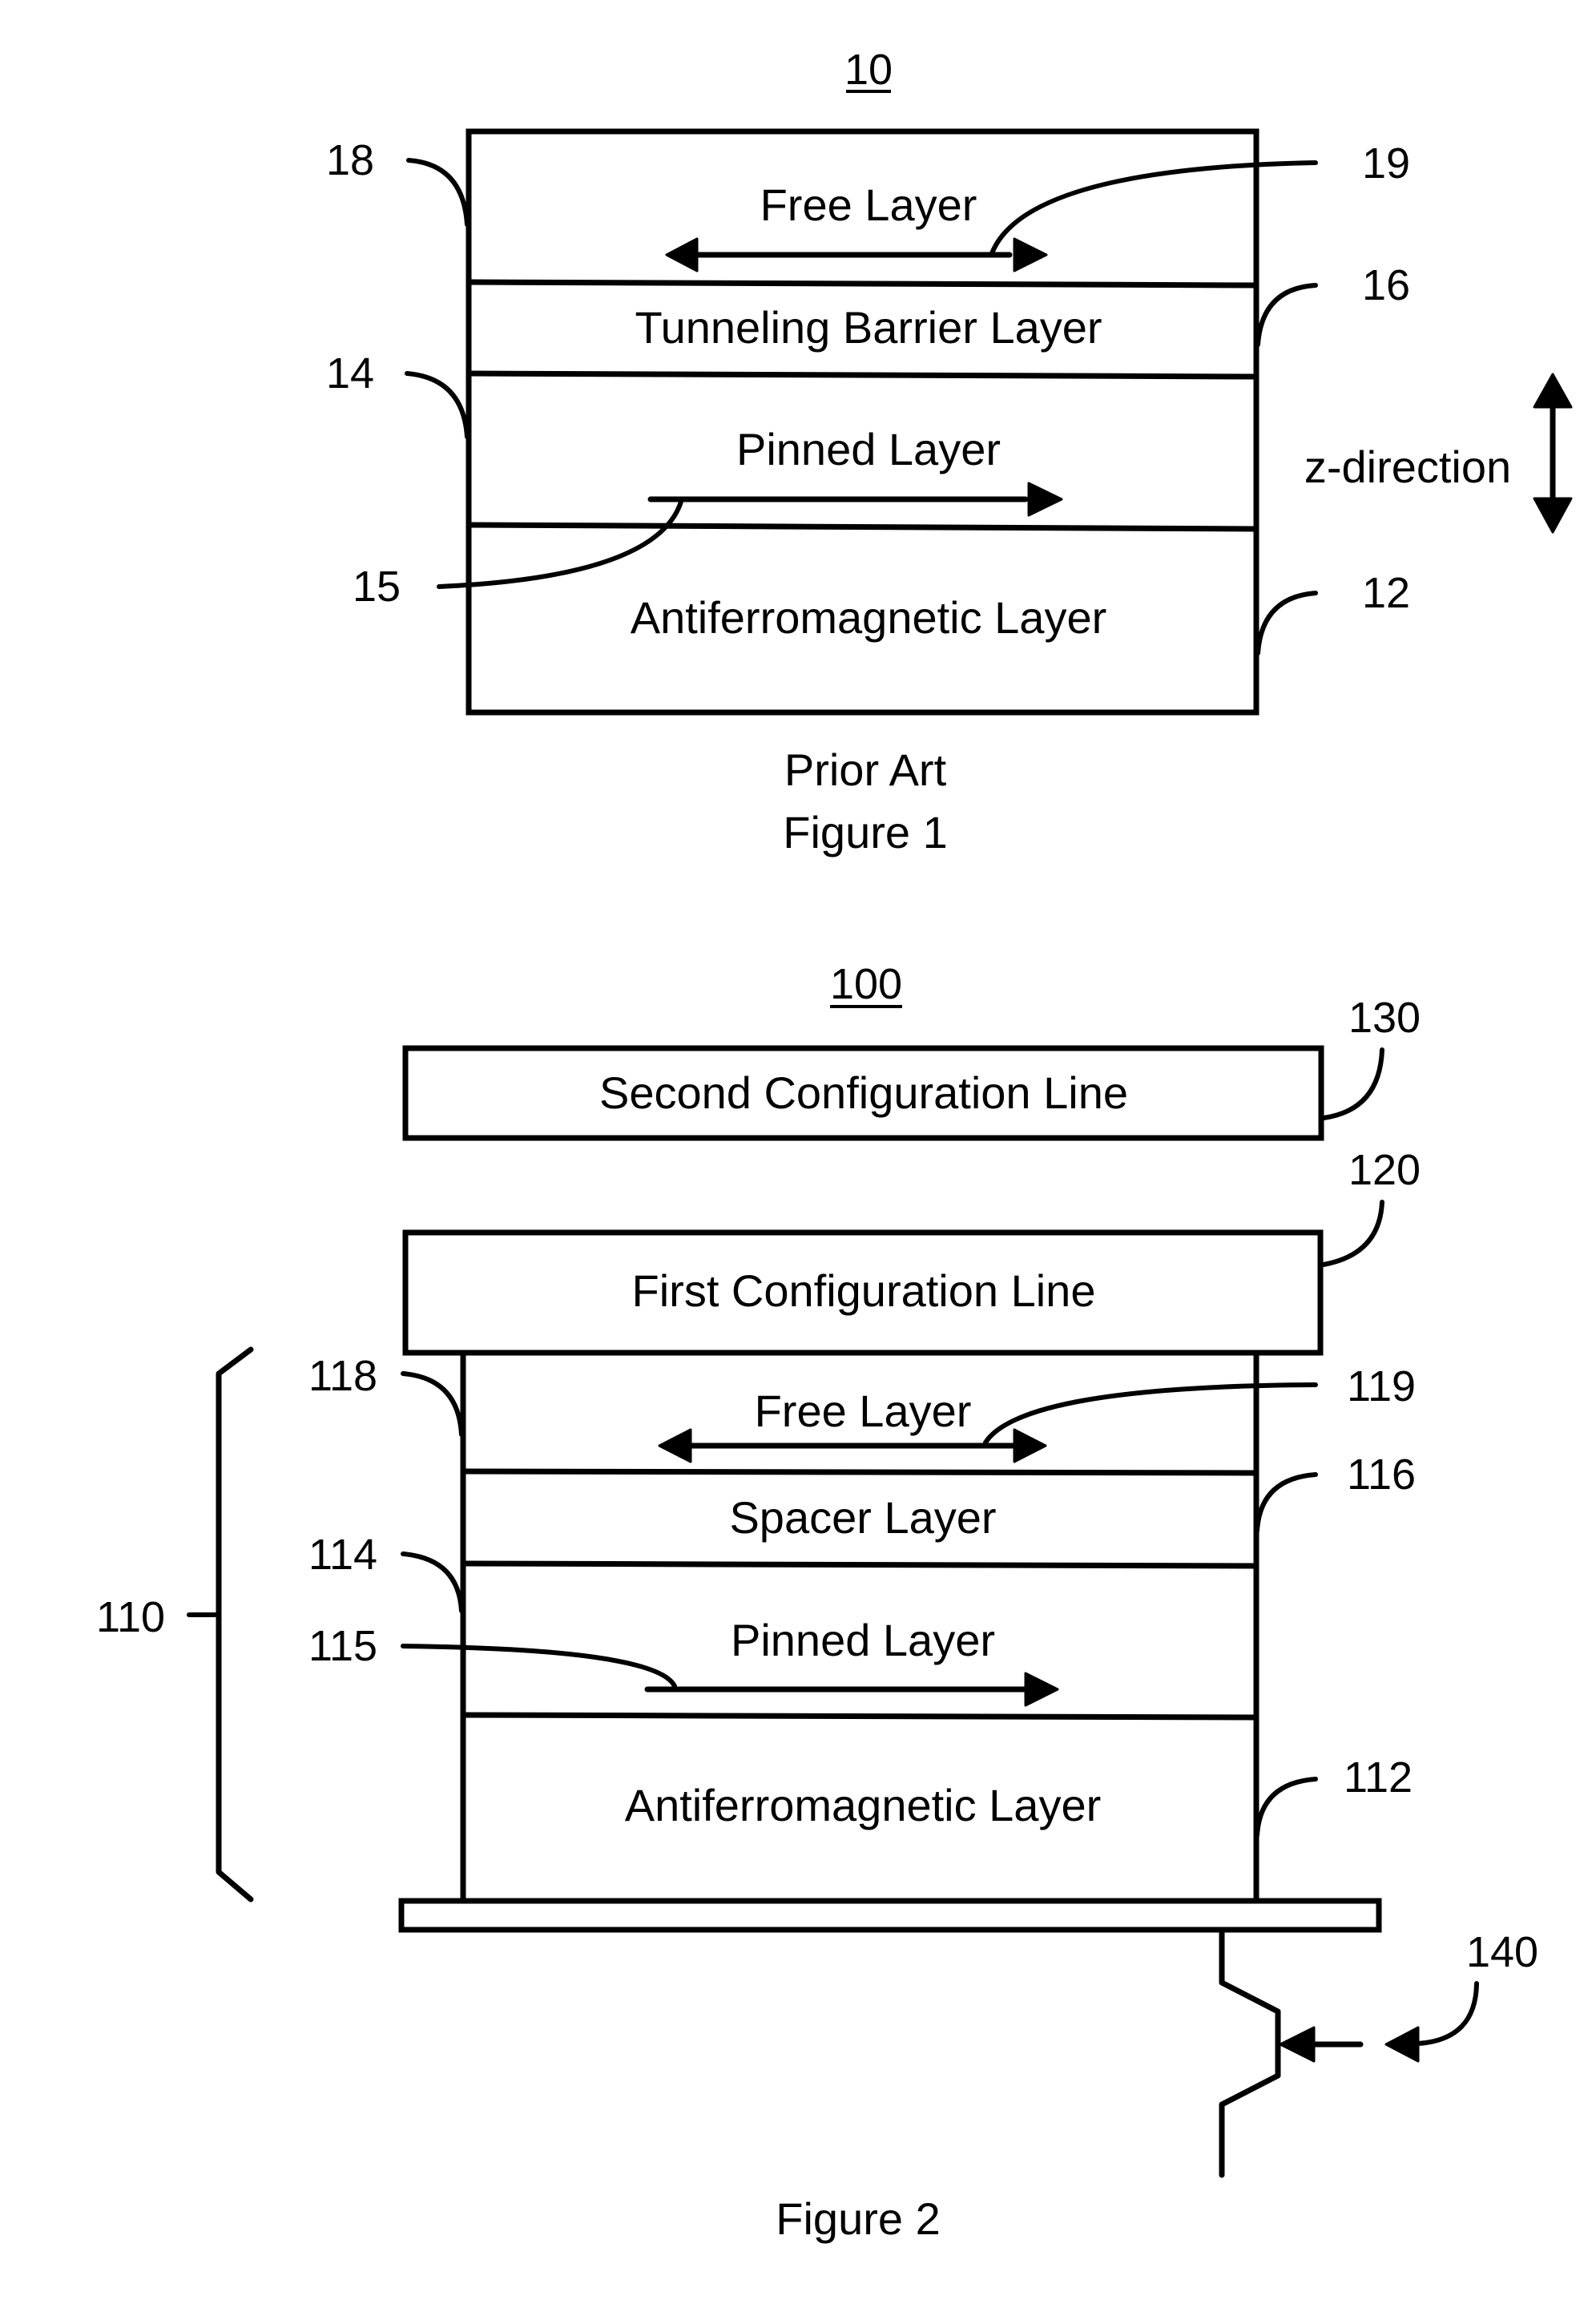  Describe the element at coordinates (1381, 1475) in the screenshot. I see `fig2-ref-116: 116` at that location.